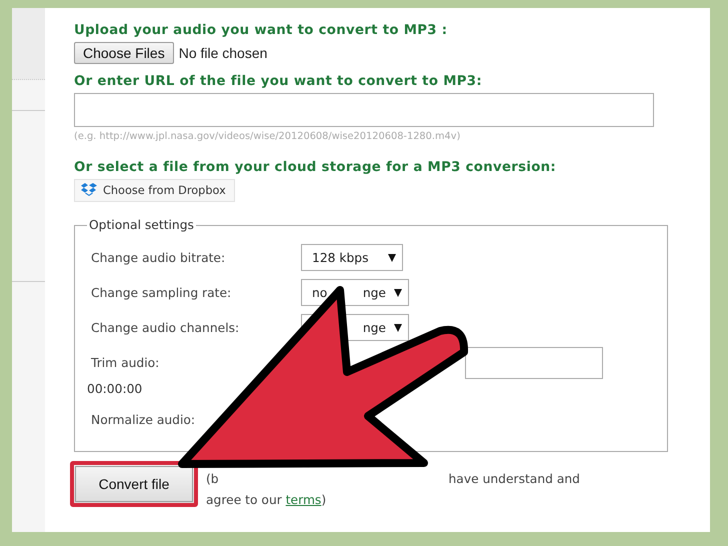 This screenshot has width=728, height=546. Describe the element at coordinates (352, 257) in the screenshot. I see `dropdown: 128 kbps` at that location.